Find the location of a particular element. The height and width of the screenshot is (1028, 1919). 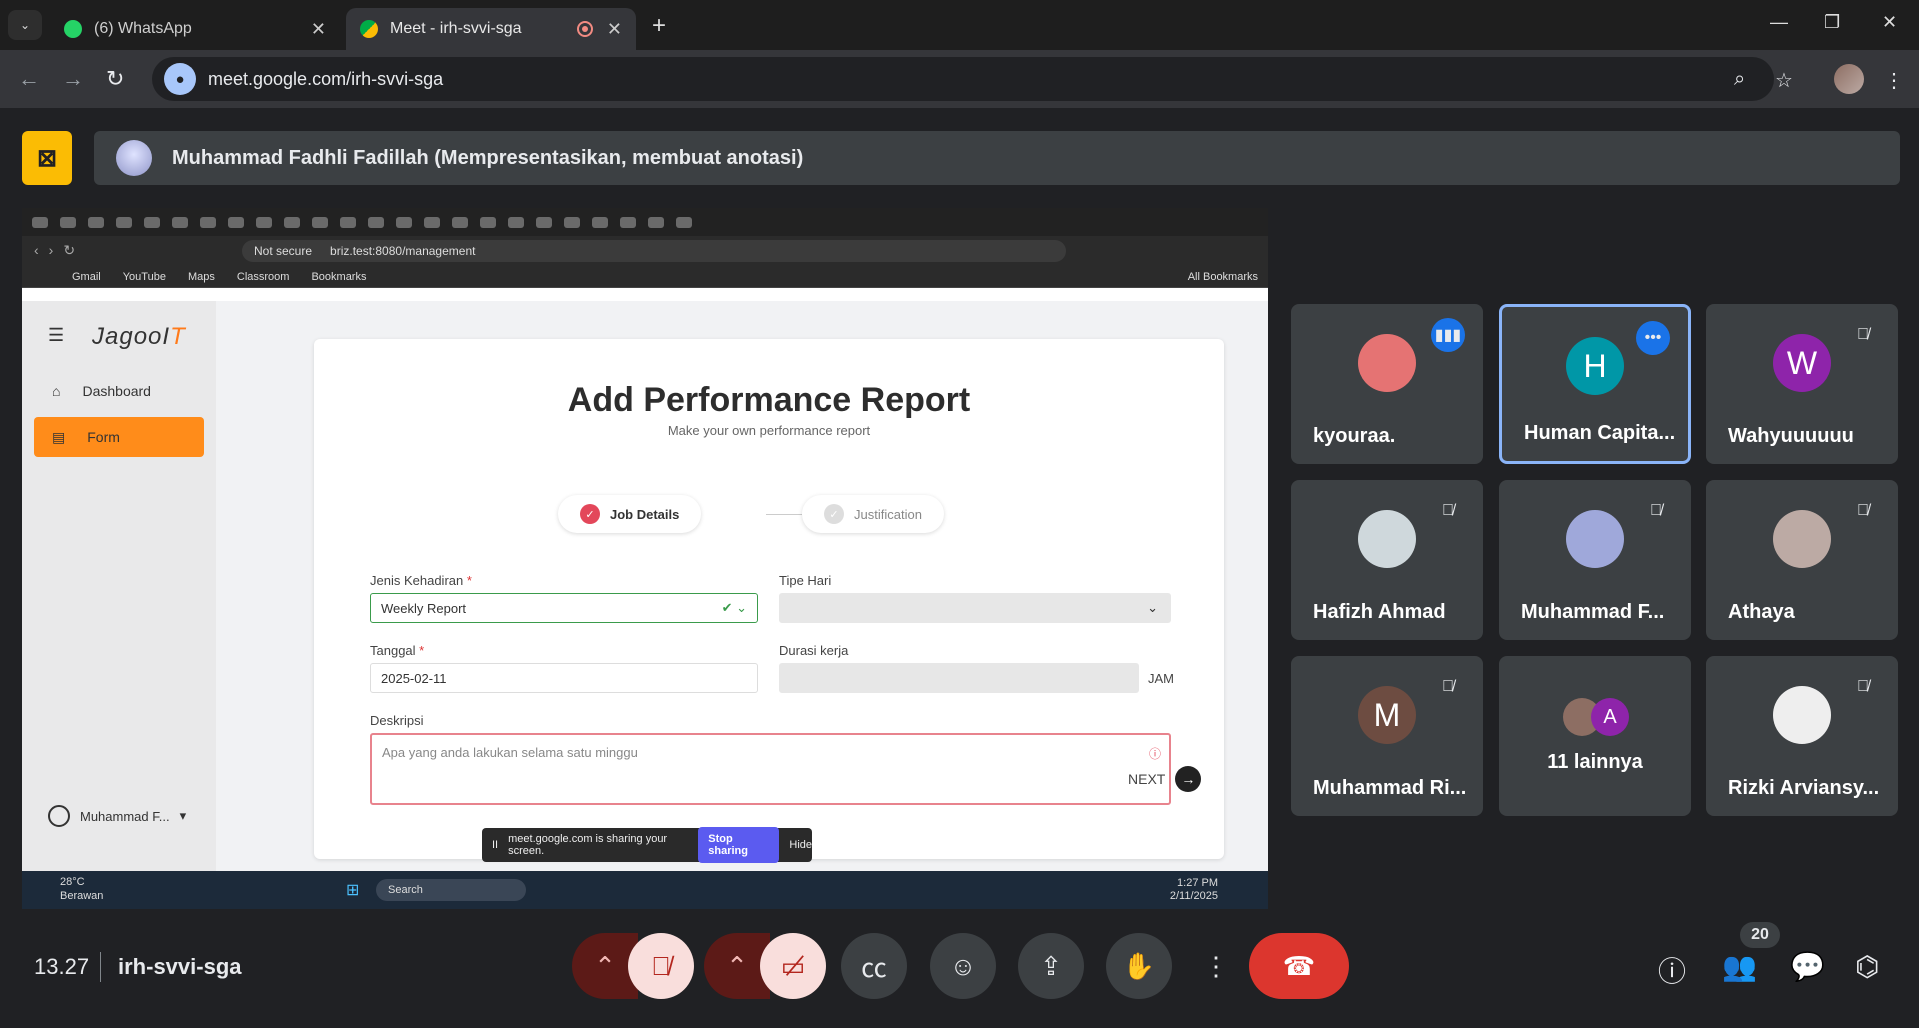

chat-icon: 💬 is located at coordinates (1807, 966).